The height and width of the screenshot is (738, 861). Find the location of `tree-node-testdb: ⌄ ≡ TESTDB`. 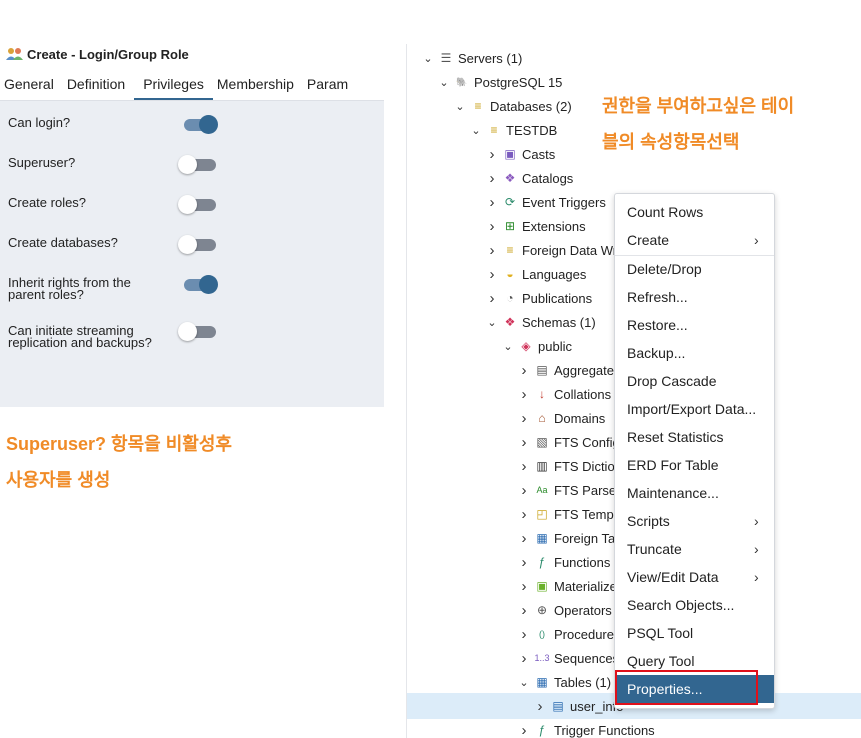

tree-node-testdb: ⌄ ≡ TESTDB is located at coordinates (513, 130).